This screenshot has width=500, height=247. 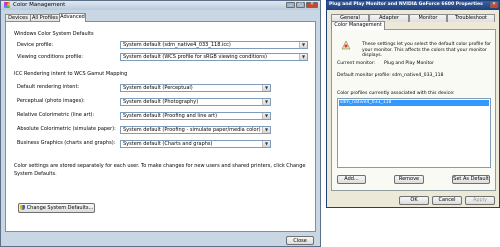 I want to click on maximize-button: □, so click(x=300, y=5).